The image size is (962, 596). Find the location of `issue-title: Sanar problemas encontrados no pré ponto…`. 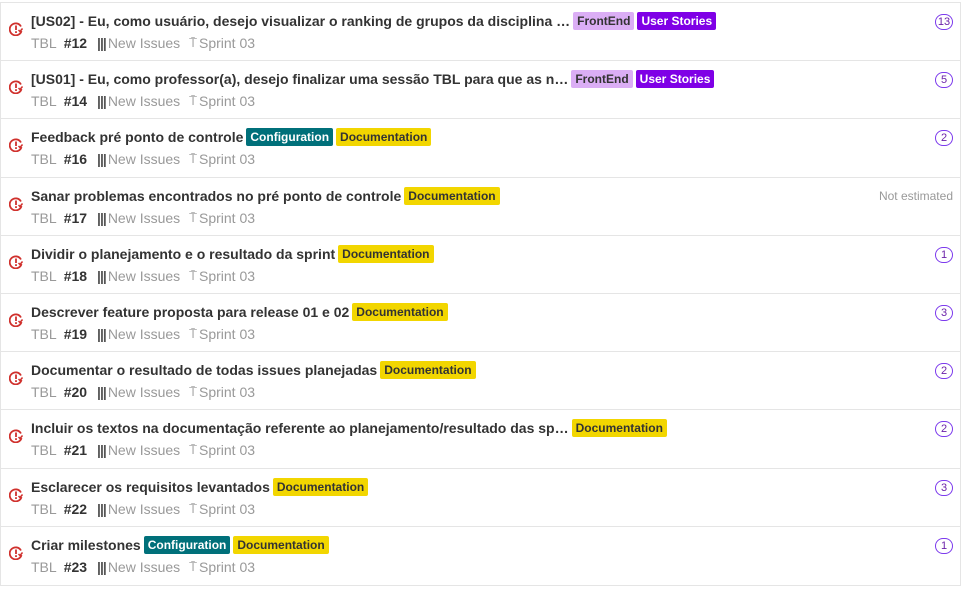

issue-title: Sanar problemas encontrados no pré ponto… is located at coordinates (216, 196).